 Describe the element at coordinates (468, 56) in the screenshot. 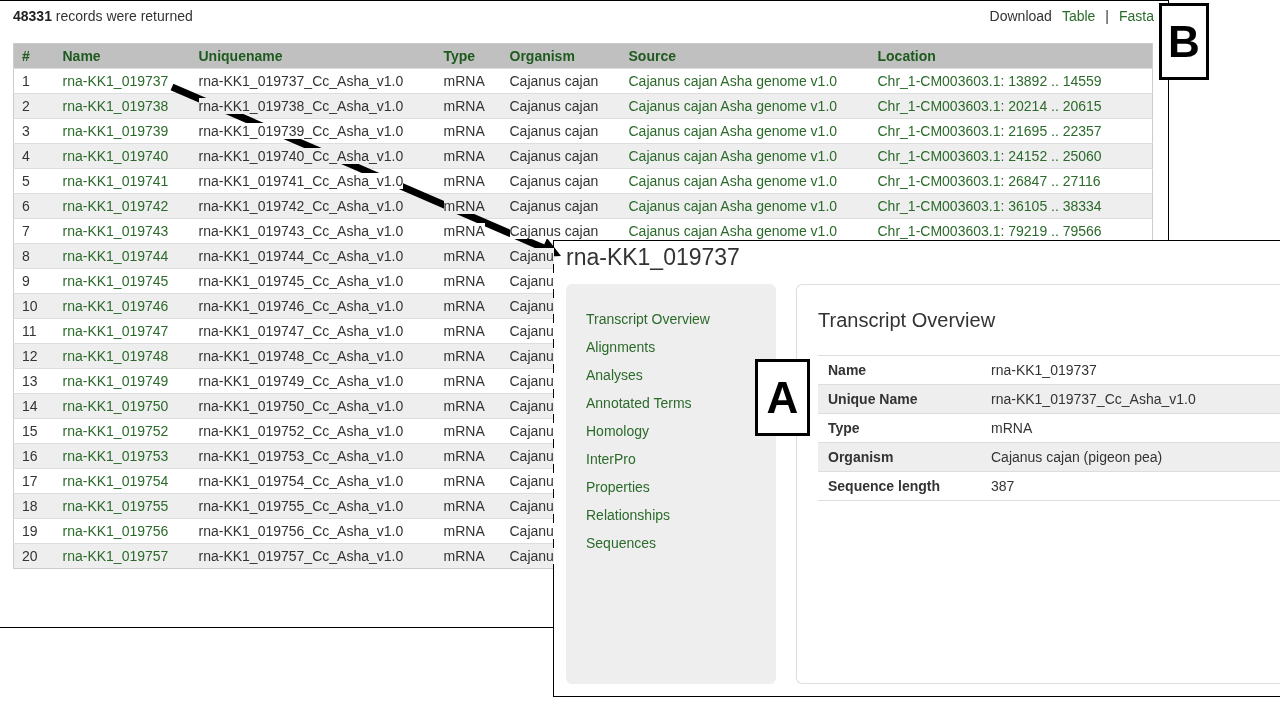

I see `column-header: Type` at that location.